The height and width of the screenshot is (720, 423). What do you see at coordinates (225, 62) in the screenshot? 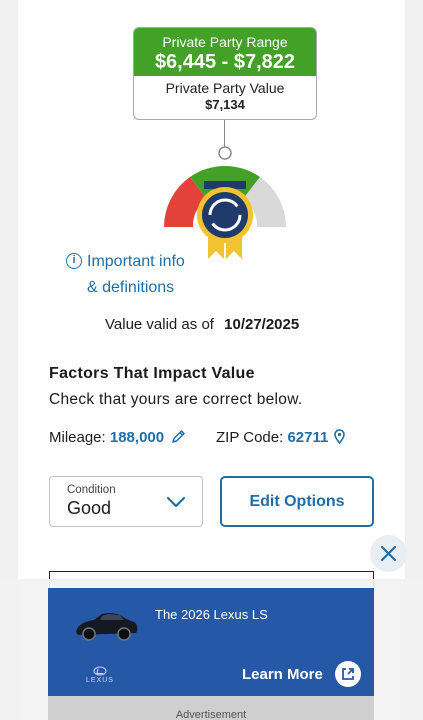
I see `range-value: $6,445 - $7,822` at bounding box center [225, 62].